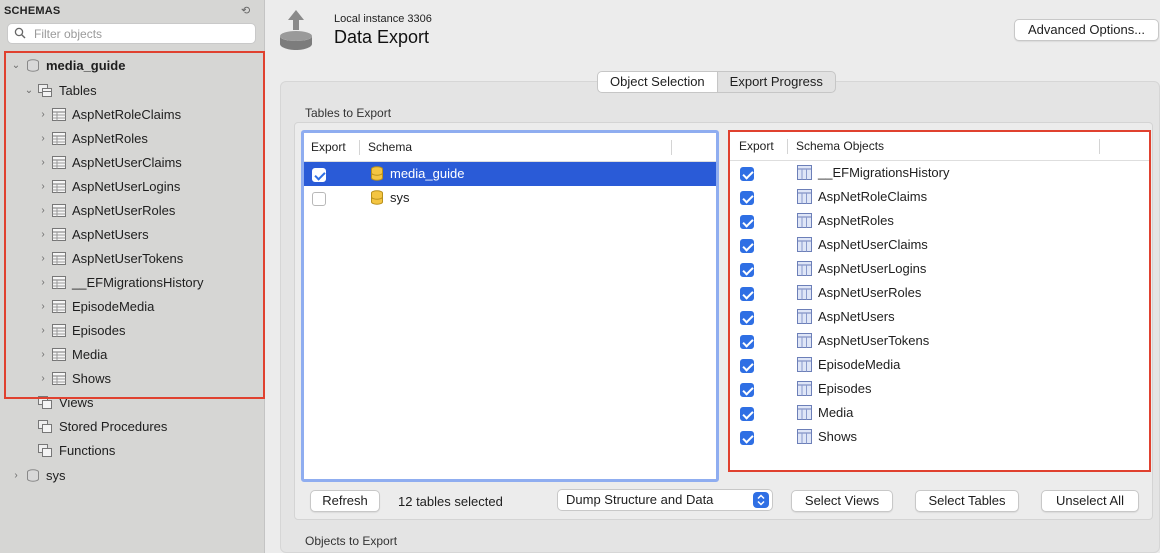  Describe the element at coordinates (132, 355) in the screenshot. I see `tree-table-item: › Media` at that location.